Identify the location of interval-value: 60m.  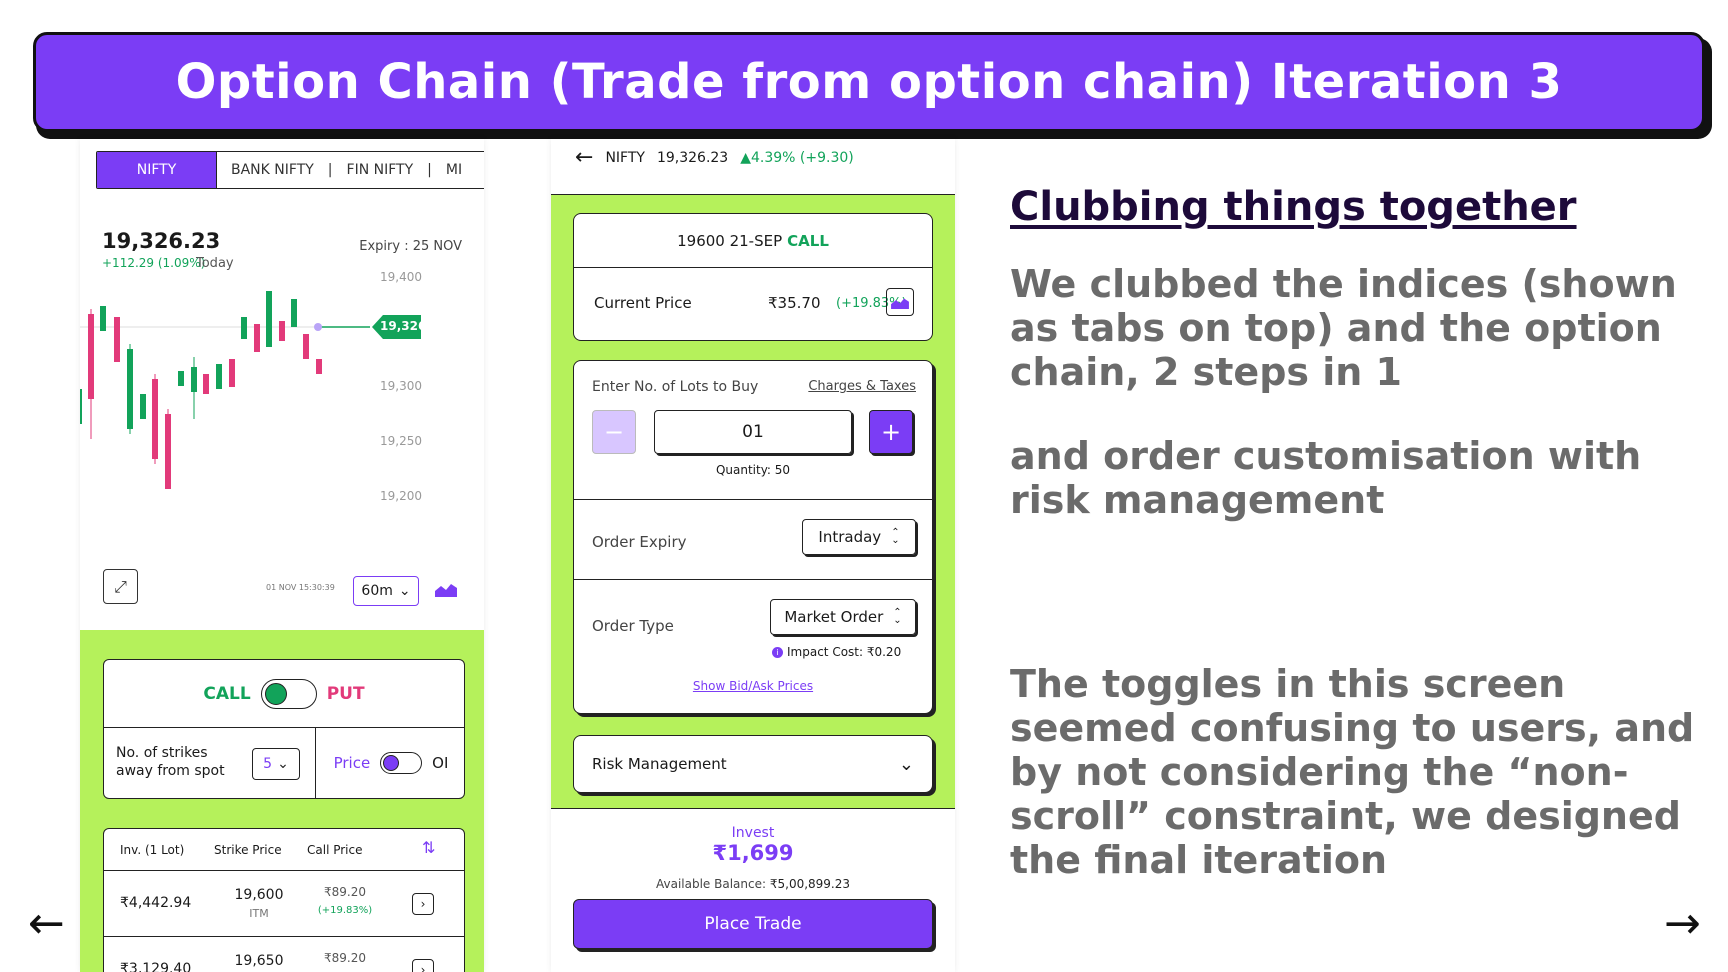
(377, 591).